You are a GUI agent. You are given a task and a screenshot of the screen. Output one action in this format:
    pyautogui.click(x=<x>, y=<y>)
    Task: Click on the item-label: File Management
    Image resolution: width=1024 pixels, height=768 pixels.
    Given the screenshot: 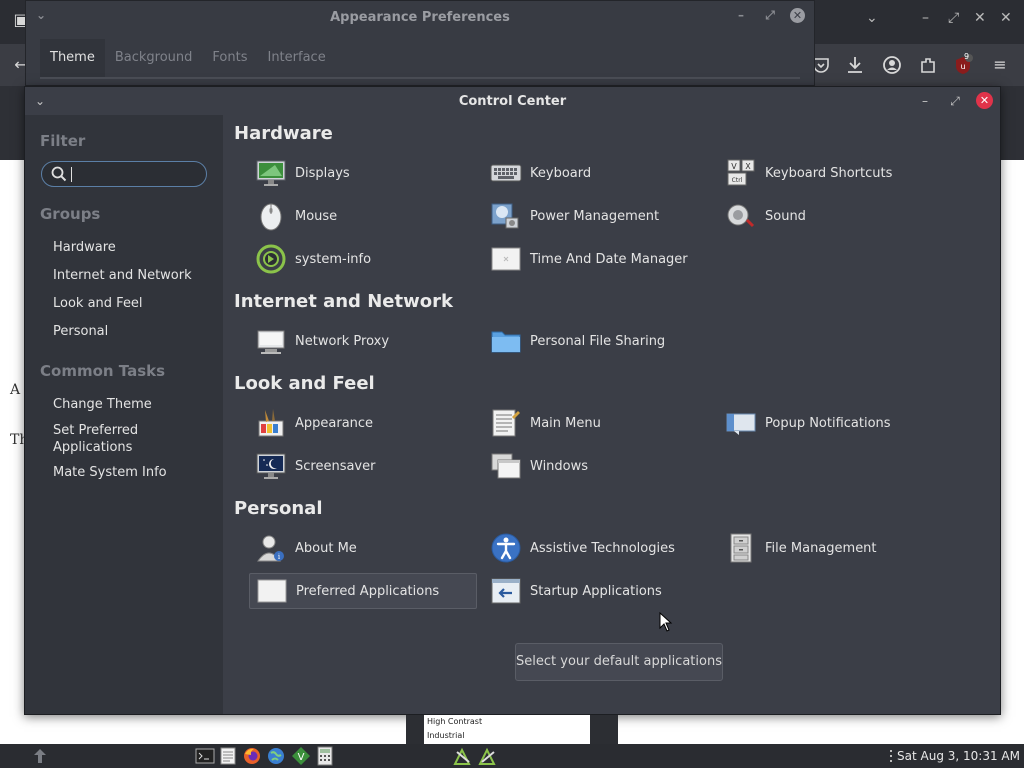 What is the action you would take?
    pyautogui.click(x=821, y=548)
    